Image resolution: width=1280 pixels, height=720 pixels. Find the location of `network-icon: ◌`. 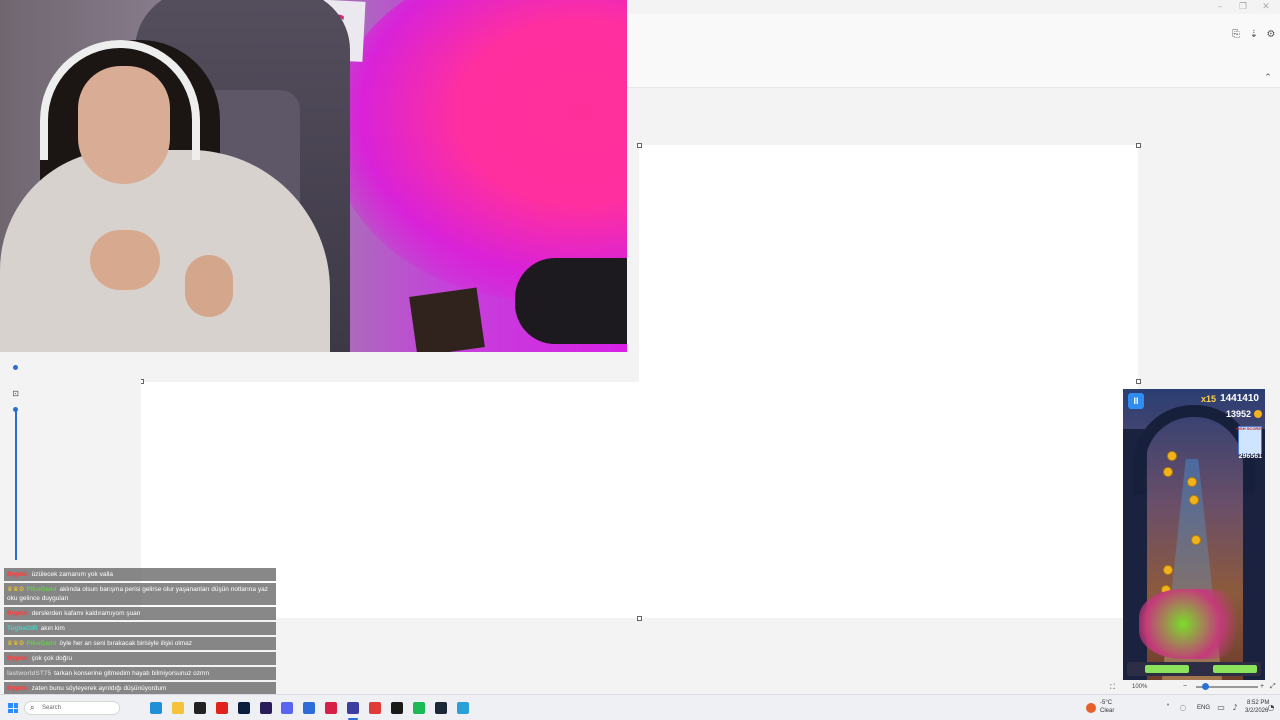

network-icon: ◌ is located at coordinates (1183, 708).